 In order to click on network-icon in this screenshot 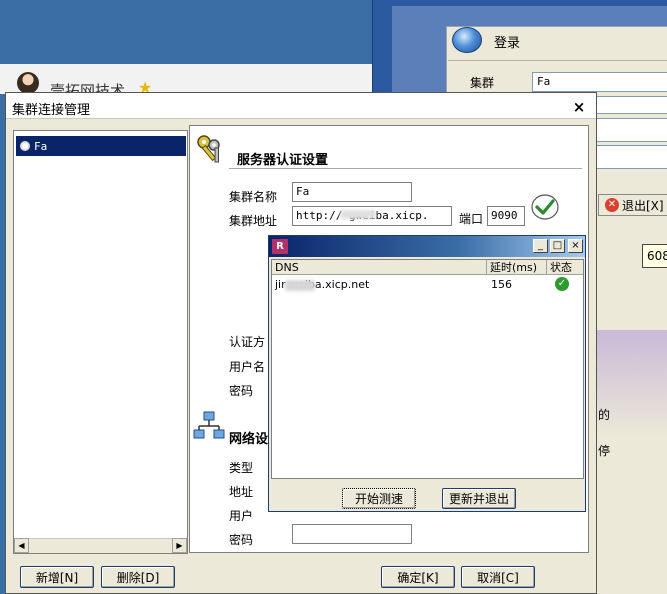, I will do `click(209, 425)`.